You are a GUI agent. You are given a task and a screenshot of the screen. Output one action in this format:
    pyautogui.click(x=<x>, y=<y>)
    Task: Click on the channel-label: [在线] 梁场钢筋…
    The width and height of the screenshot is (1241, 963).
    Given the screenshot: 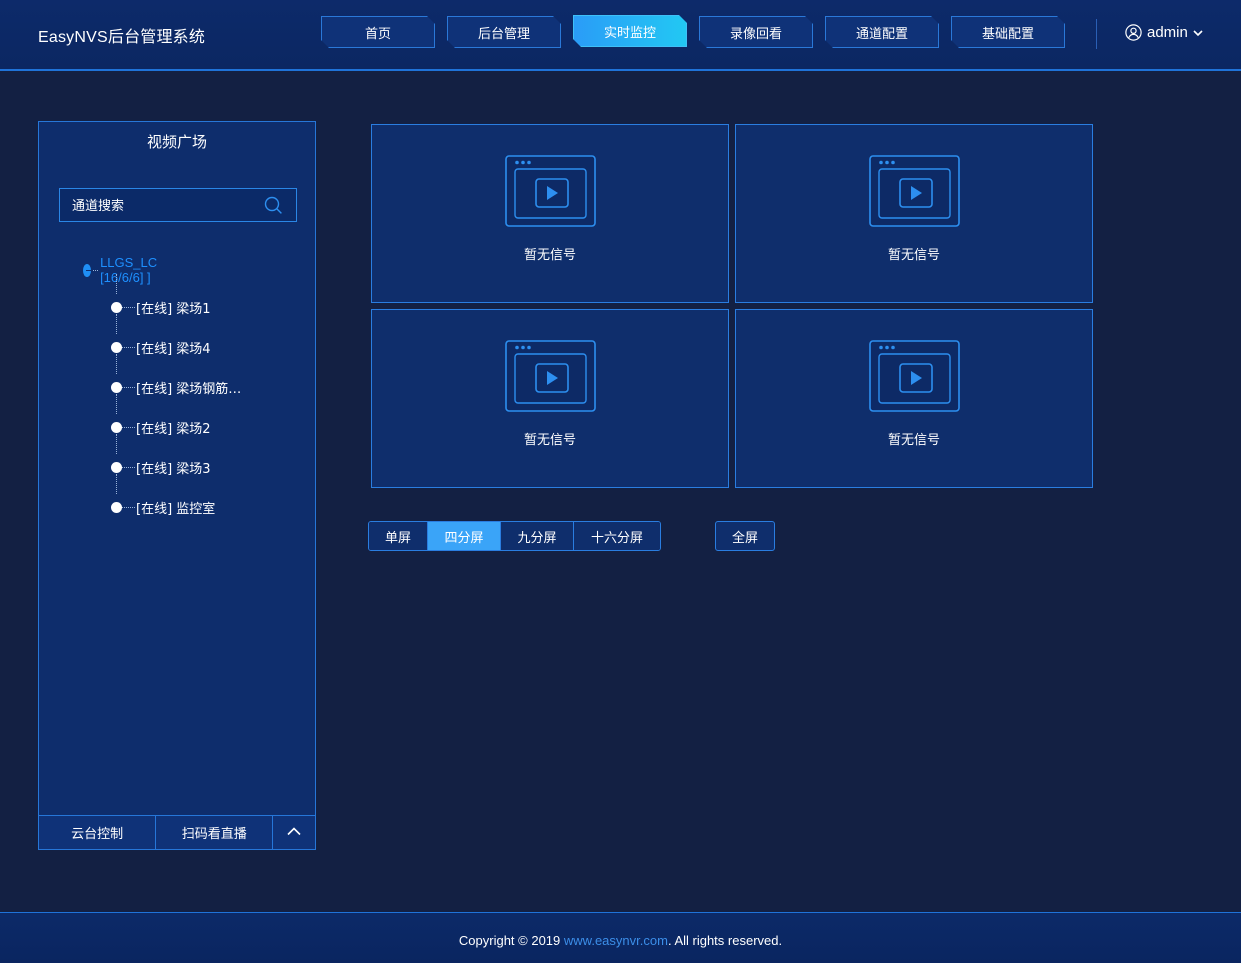 What is the action you would take?
    pyautogui.click(x=189, y=389)
    